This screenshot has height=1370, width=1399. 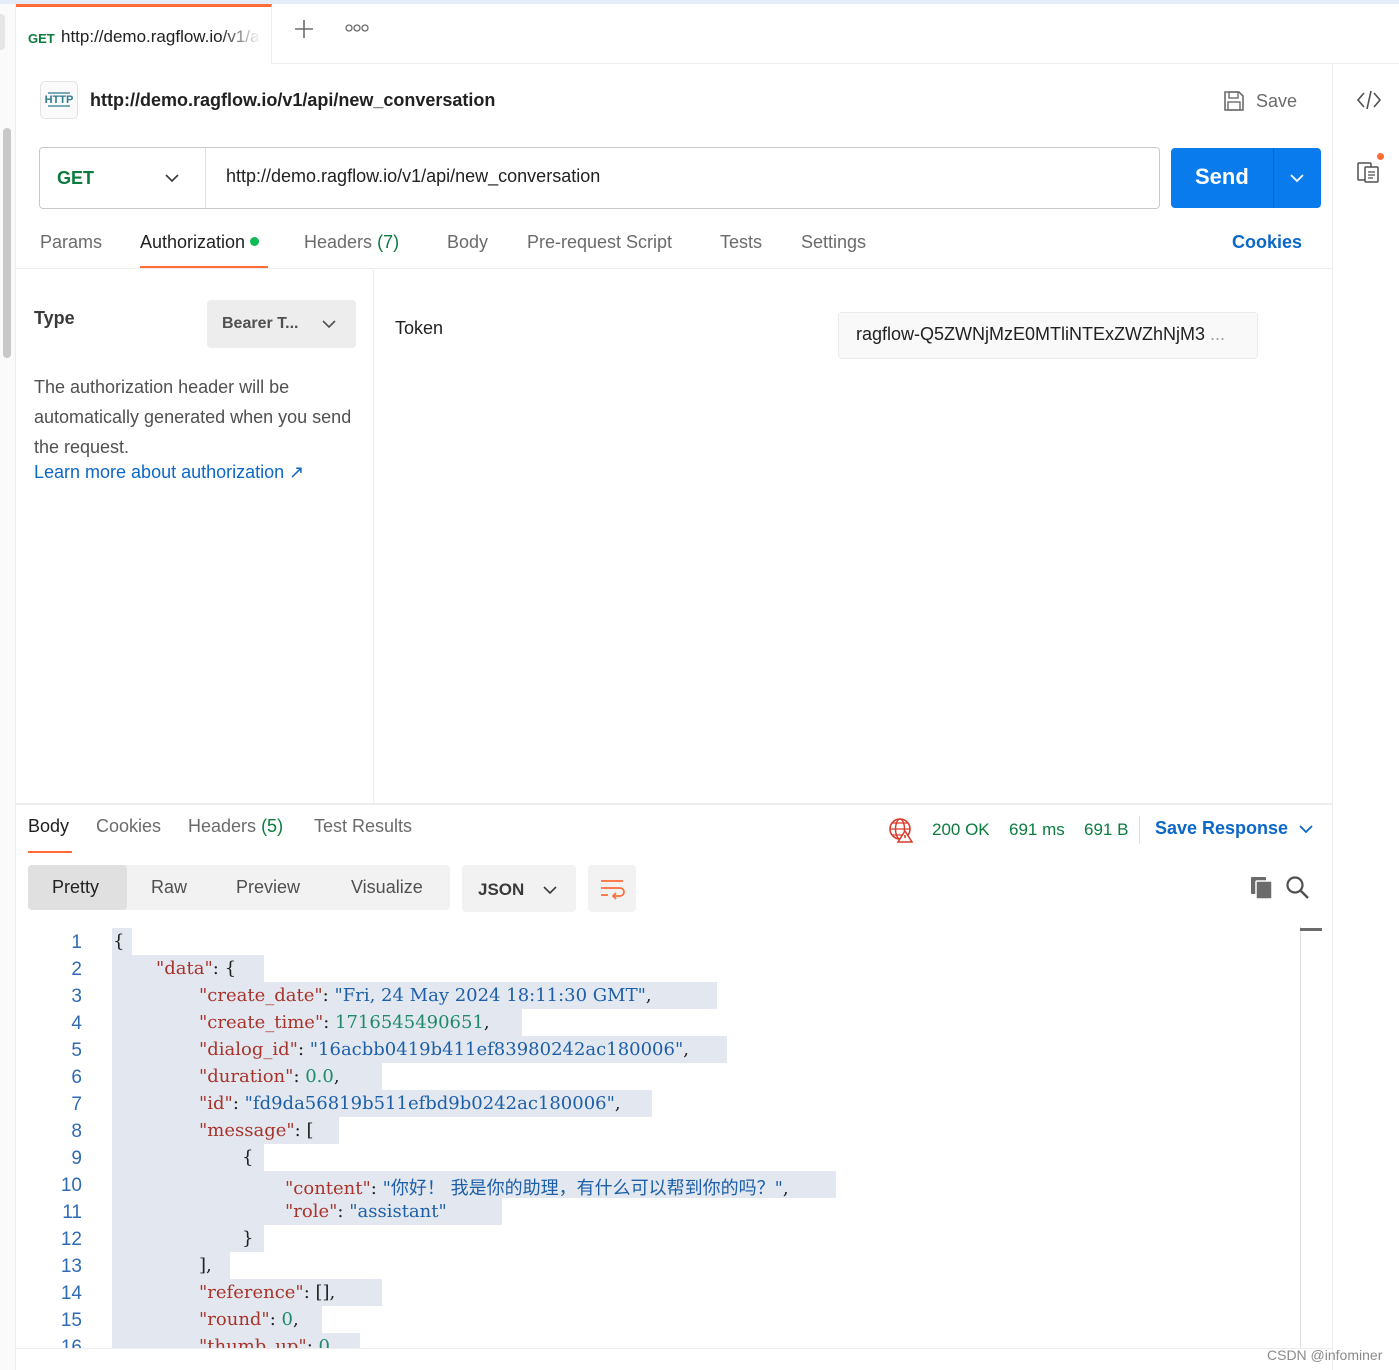 I want to click on line-number: 12, so click(x=71, y=1239).